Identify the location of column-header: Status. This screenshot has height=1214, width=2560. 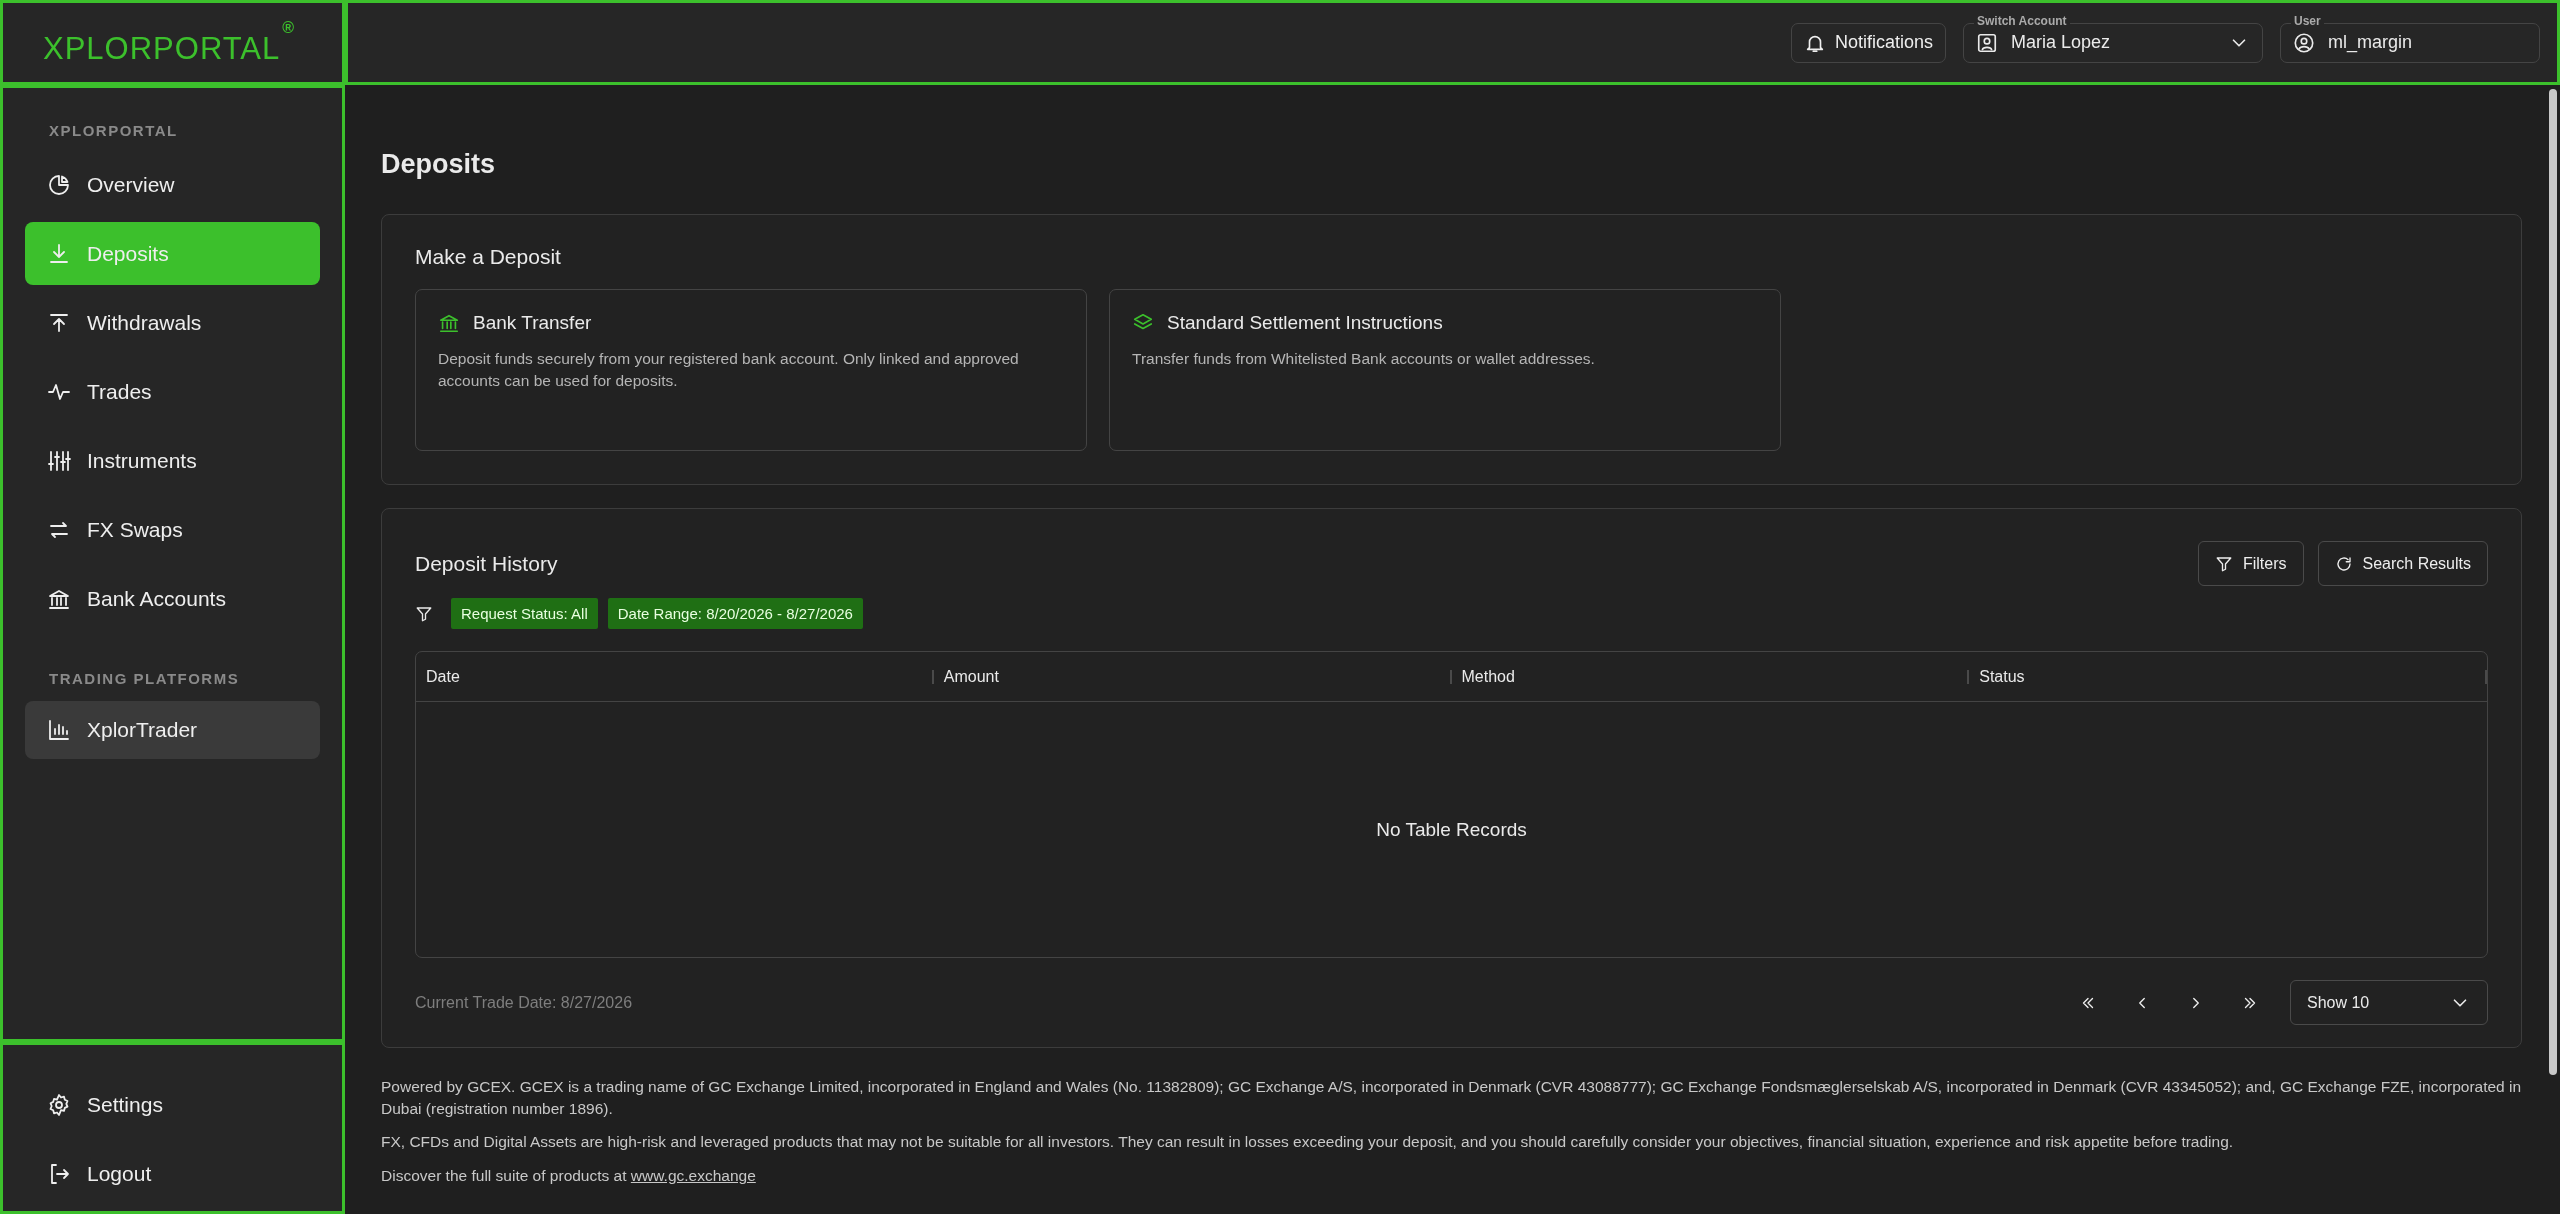
(2228, 676).